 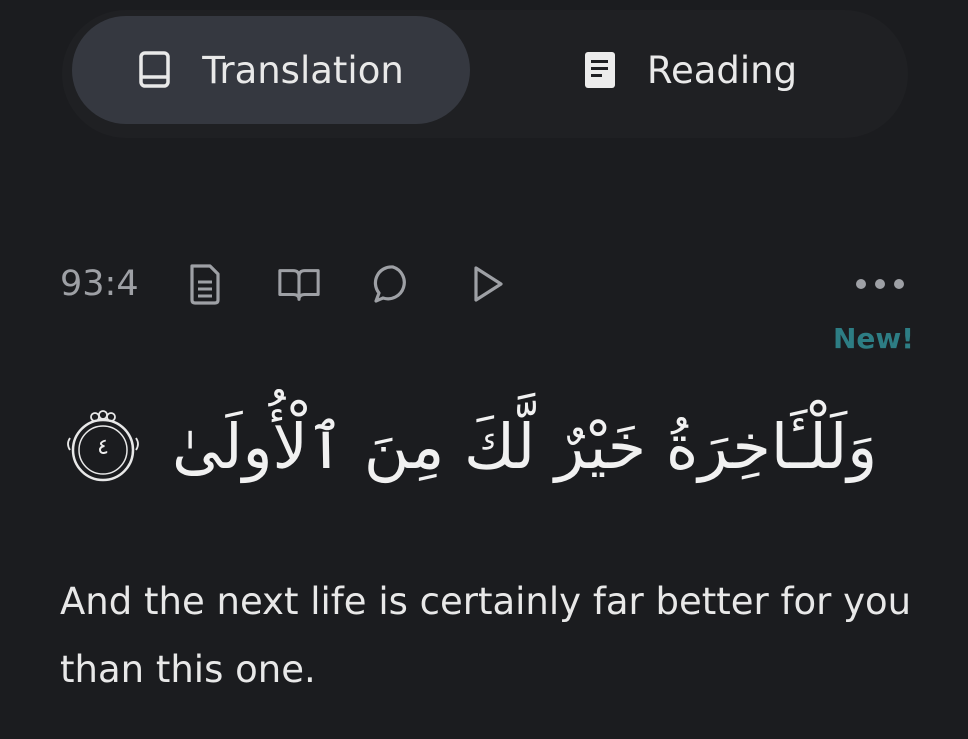 I want to click on tafsir-icon, so click(x=205, y=284).